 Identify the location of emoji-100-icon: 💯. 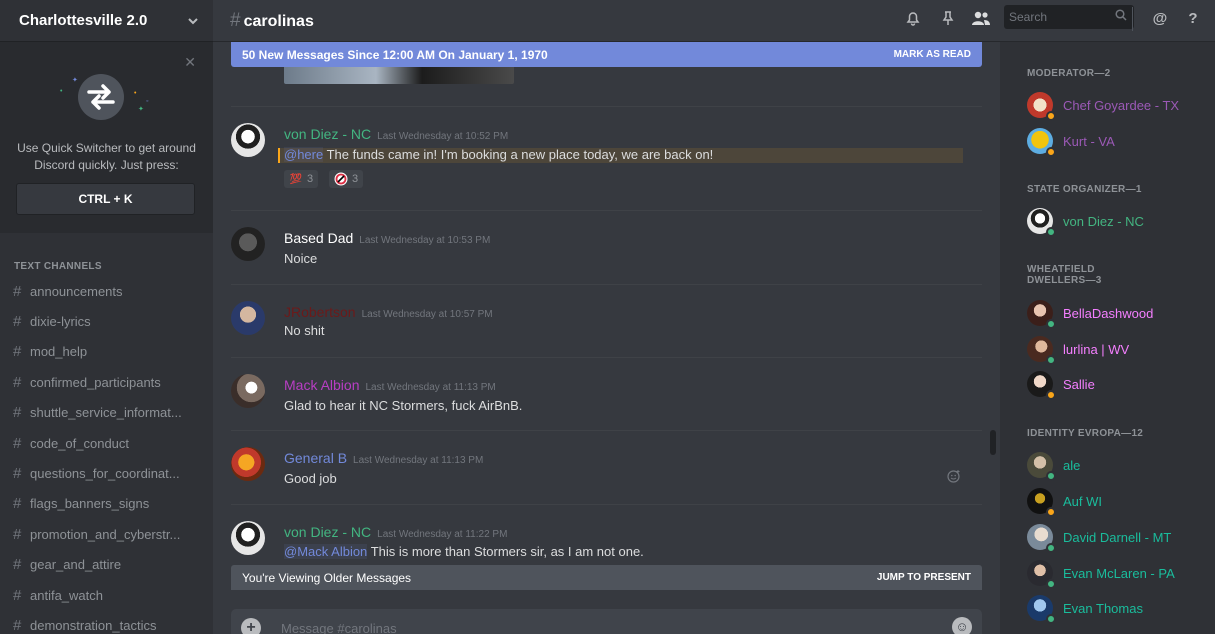
(296, 179).